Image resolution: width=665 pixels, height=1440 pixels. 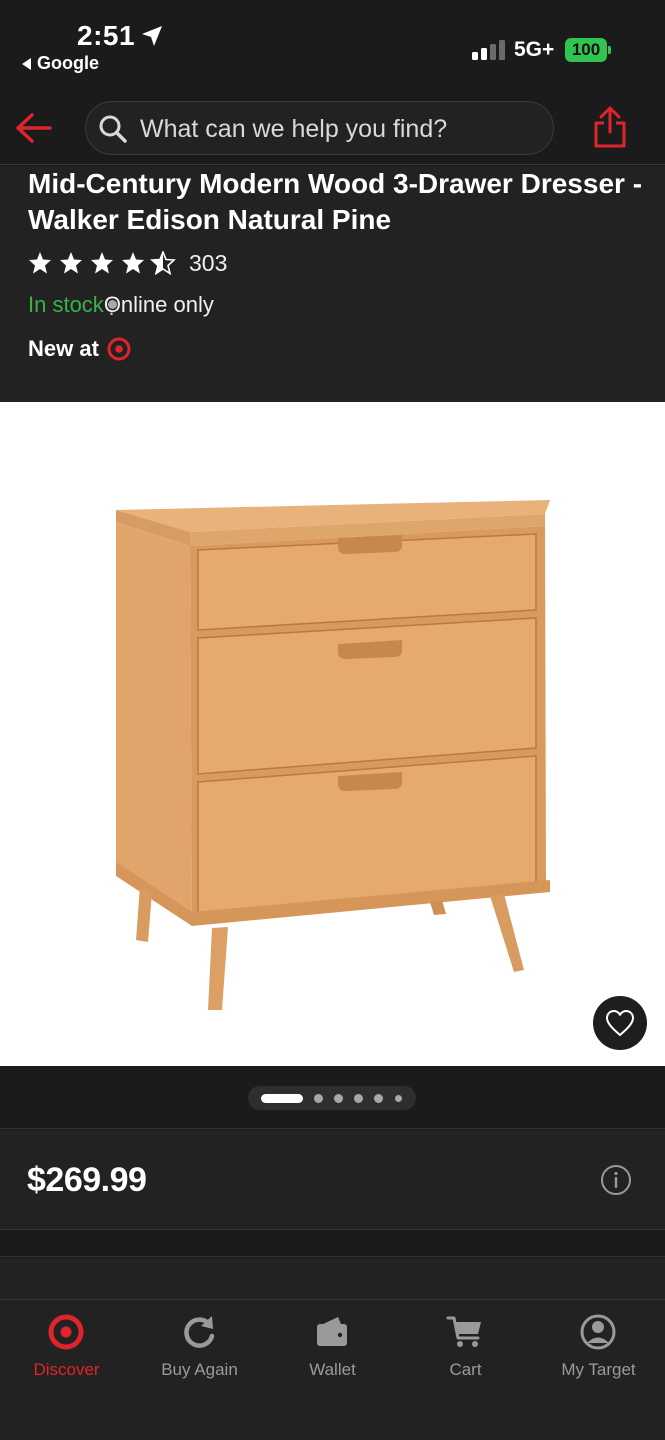 What do you see at coordinates (598, 1332) in the screenshot?
I see `account-icon` at bounding box center [598, 1332].